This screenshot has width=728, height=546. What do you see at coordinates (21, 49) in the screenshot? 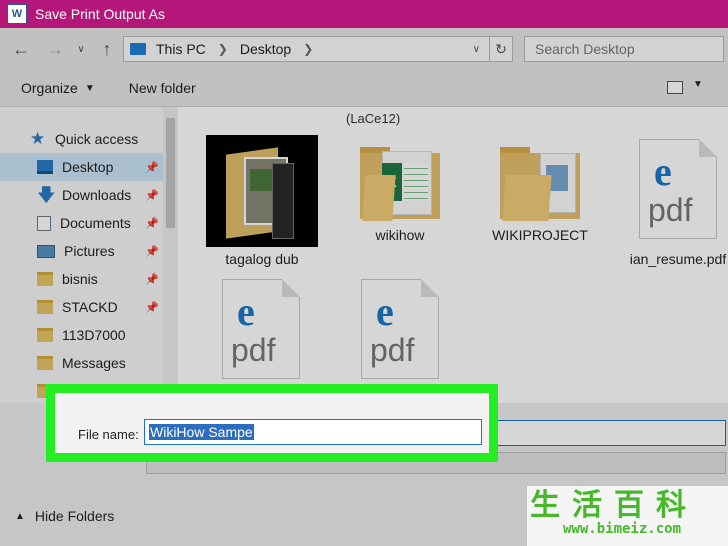
I see `back-arrow-icon: ←` at bounding box center [21, 49].